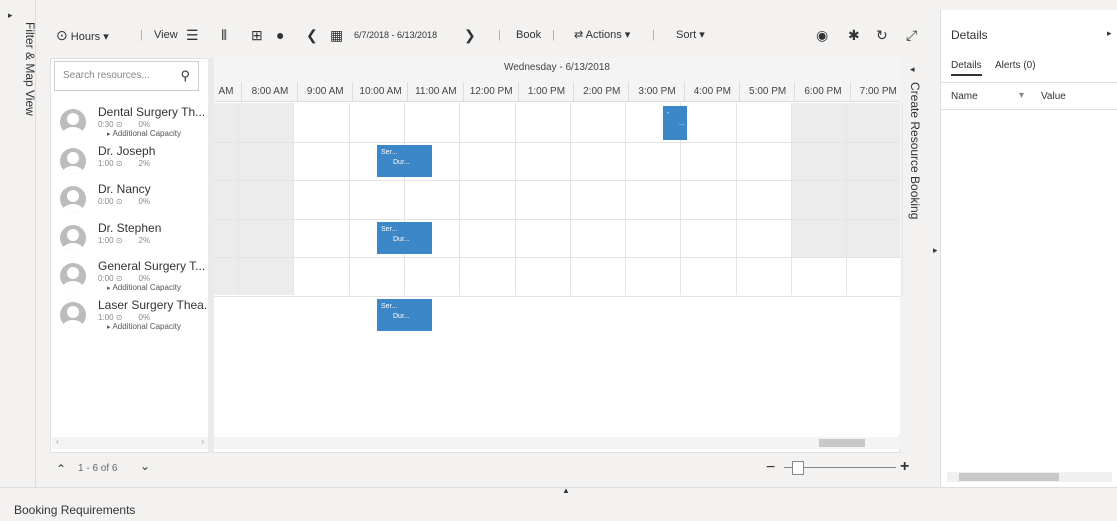  What do you see at coordinates (1015, 65) in the screenshot?
I see `tab-alerts: Alerts (0)` at bounding box center [1015, 65].